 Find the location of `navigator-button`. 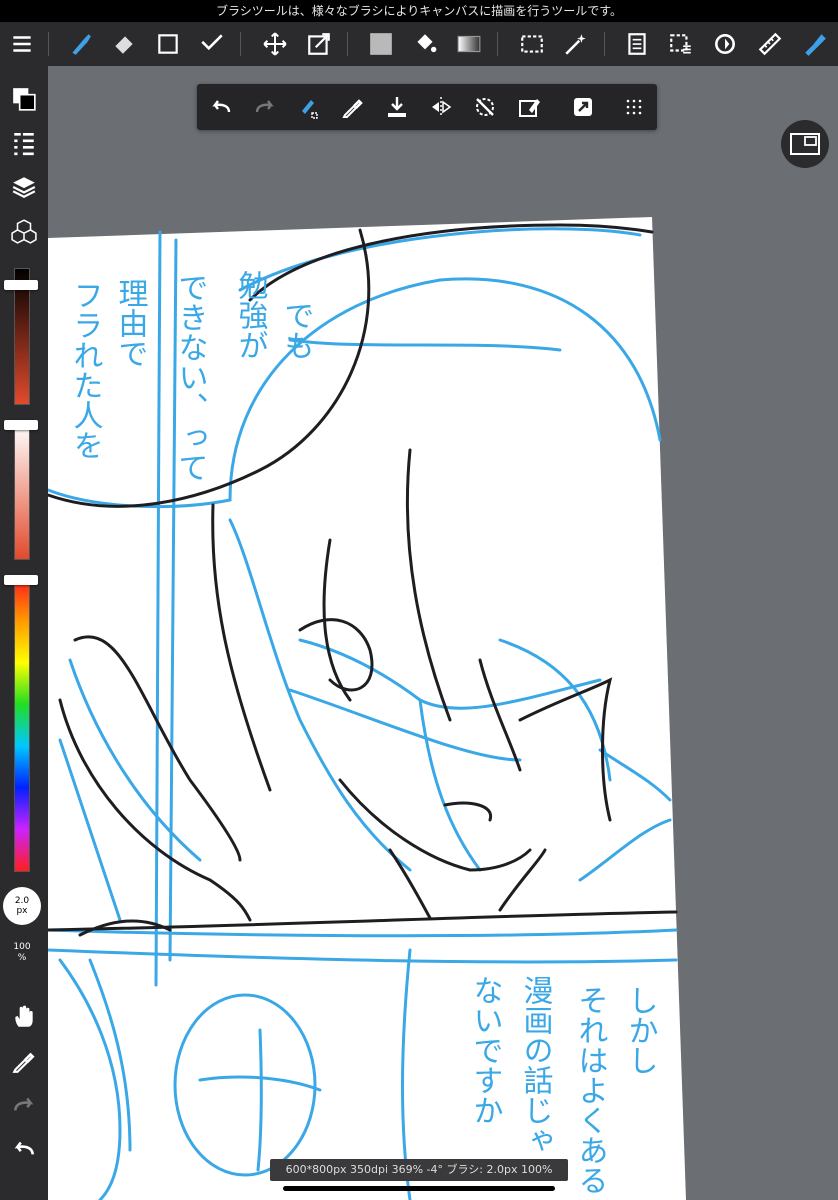

navigator-button is located at coordinates (805, 144).